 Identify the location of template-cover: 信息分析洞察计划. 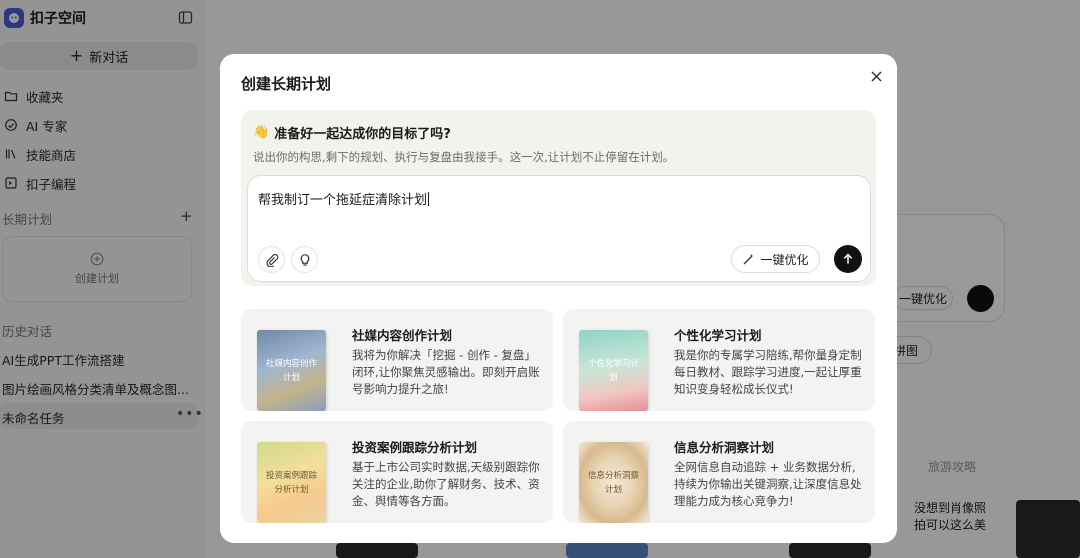
(613, 482).